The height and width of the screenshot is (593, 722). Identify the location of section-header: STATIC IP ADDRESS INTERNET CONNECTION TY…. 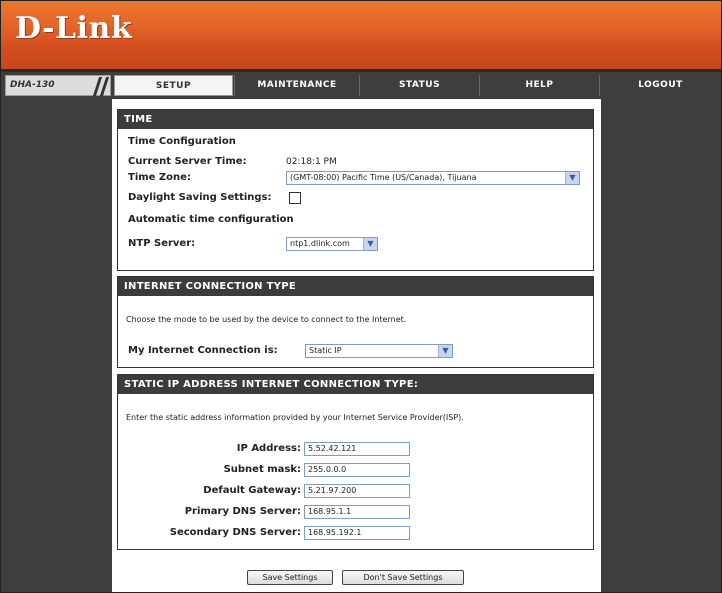
(355, 384).